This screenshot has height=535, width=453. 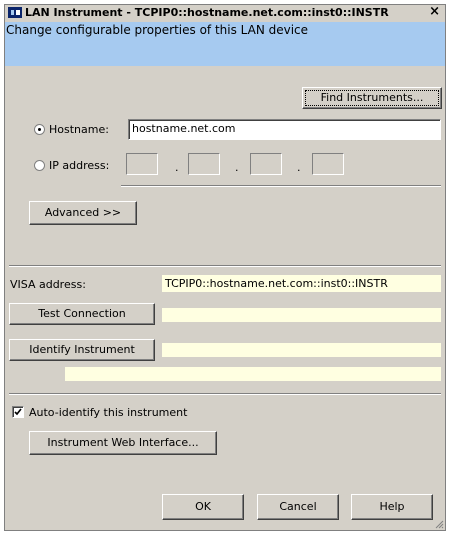 What do you see at coordinates (281, 186) in the screenshot?
I see `ip-separator` at bounding box center [281, 186].